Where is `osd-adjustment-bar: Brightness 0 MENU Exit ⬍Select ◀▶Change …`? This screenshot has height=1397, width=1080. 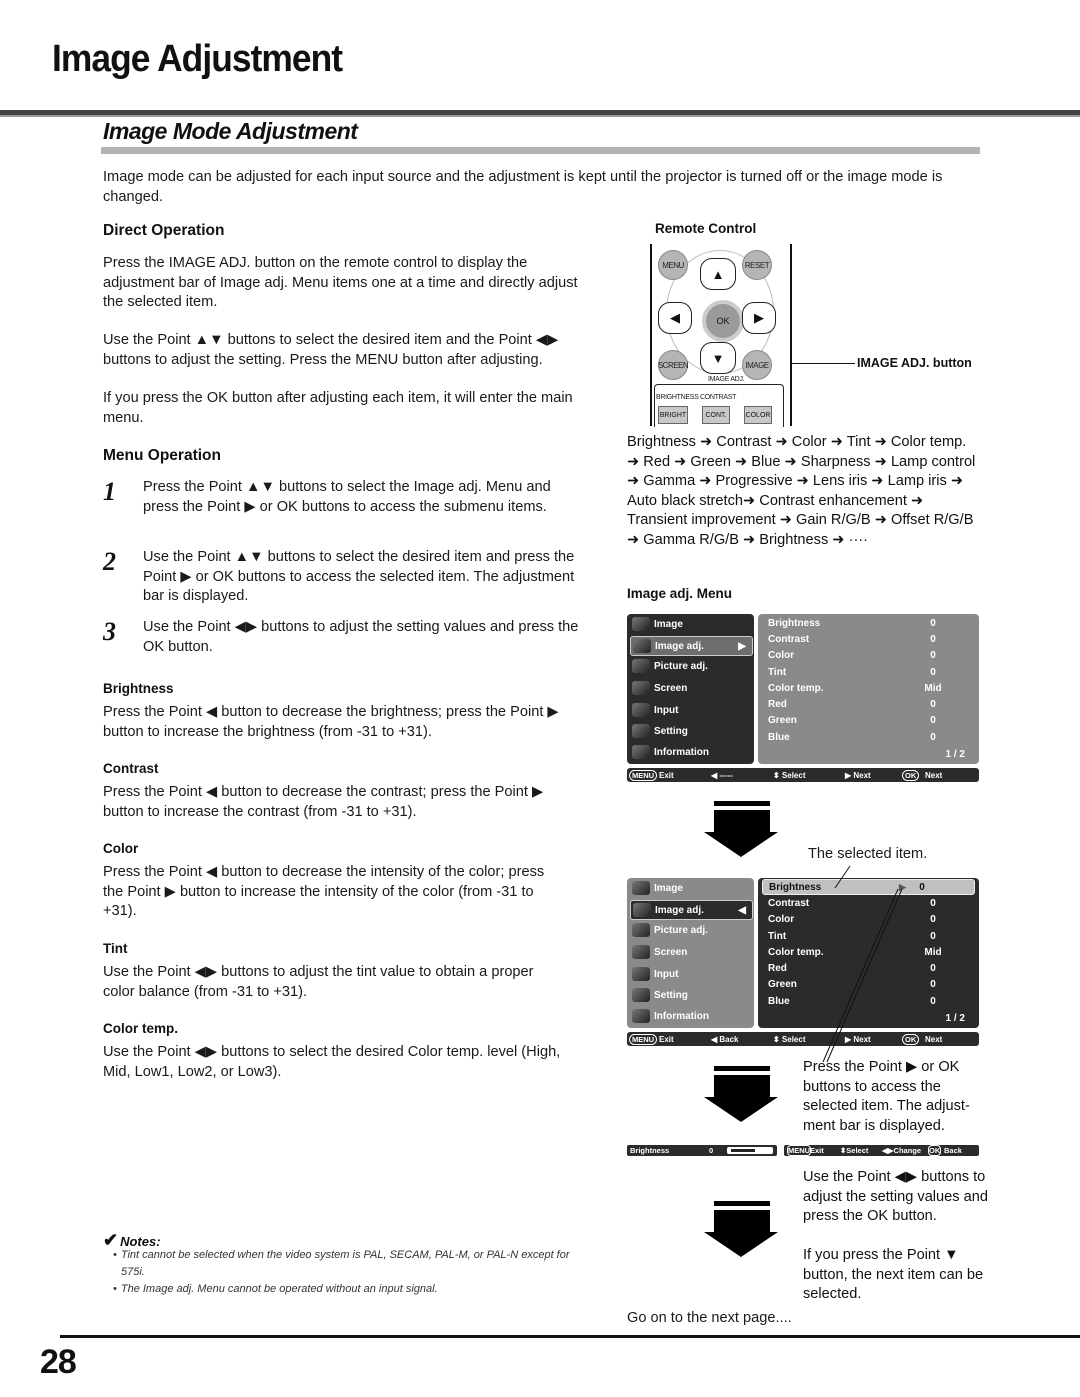 osd-adjustment-bar: Brightness 0 MENU Exit ⬍Select ◀▶Change … is located at coordinates (803, 1150).